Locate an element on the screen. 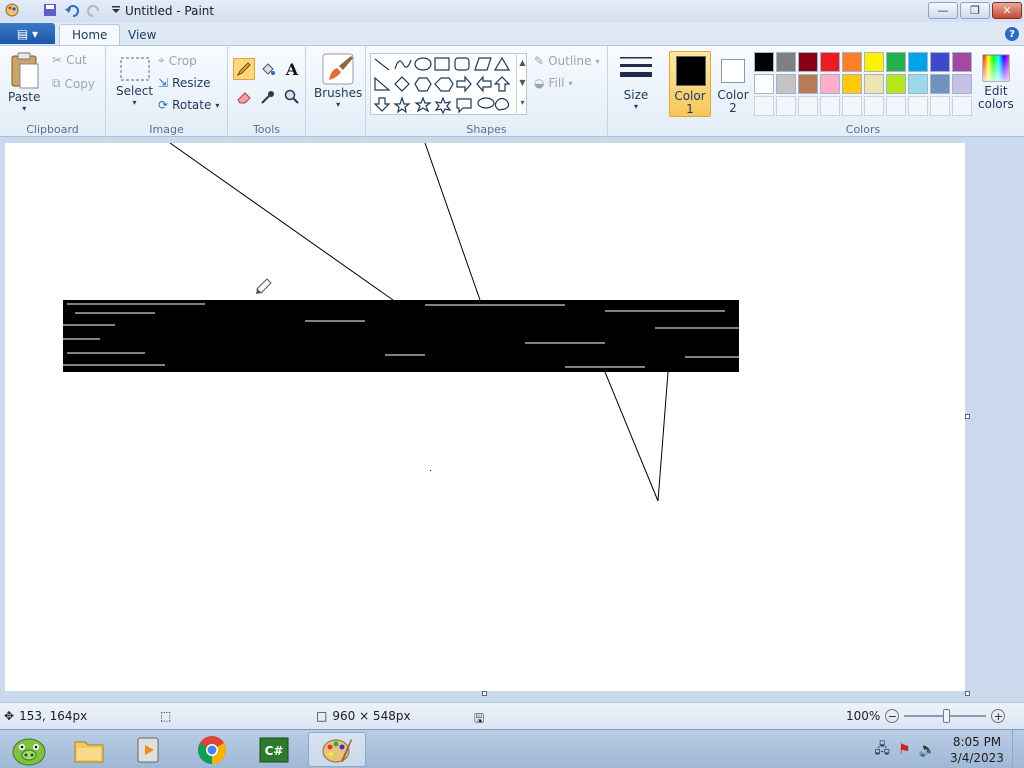 The width and height of the screenshot is (1024, 768). redo-icon is located at coordinates (94, 10).